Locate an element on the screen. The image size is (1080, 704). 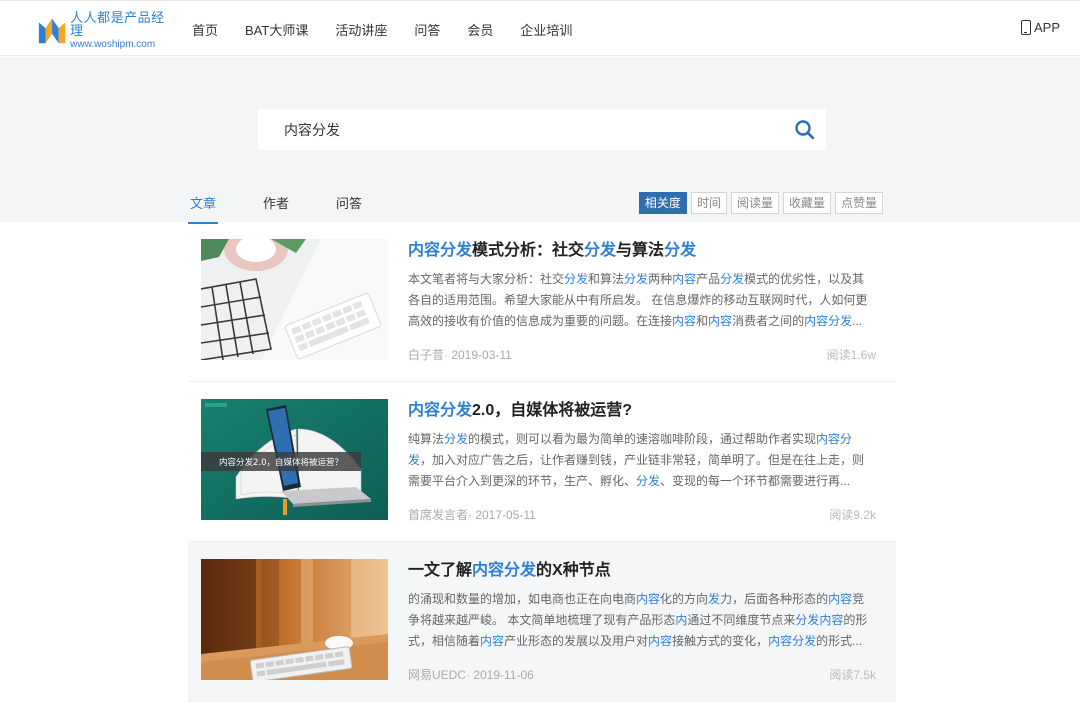
nav-home: 首页 is located at coordinates (205, 29).